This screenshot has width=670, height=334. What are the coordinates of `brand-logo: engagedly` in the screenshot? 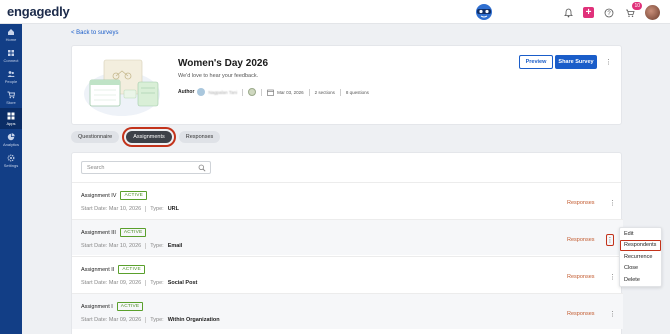 It's located at (38, 11).